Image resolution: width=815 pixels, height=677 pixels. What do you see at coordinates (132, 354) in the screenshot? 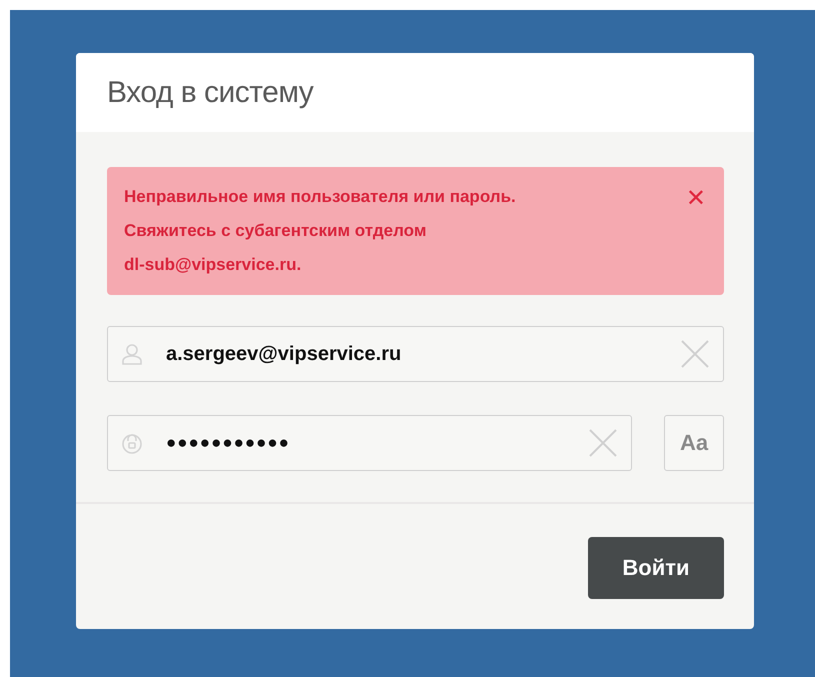
I see `user-icon` at bounding box center [132, 354].